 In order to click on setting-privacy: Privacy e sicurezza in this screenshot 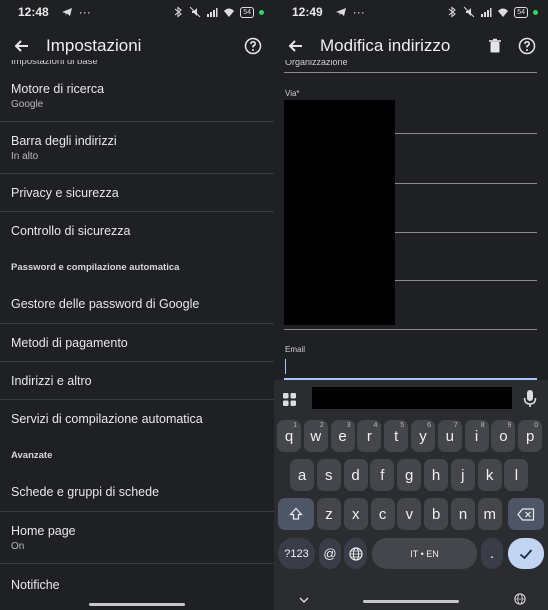, I will do `click(137, 193)`.